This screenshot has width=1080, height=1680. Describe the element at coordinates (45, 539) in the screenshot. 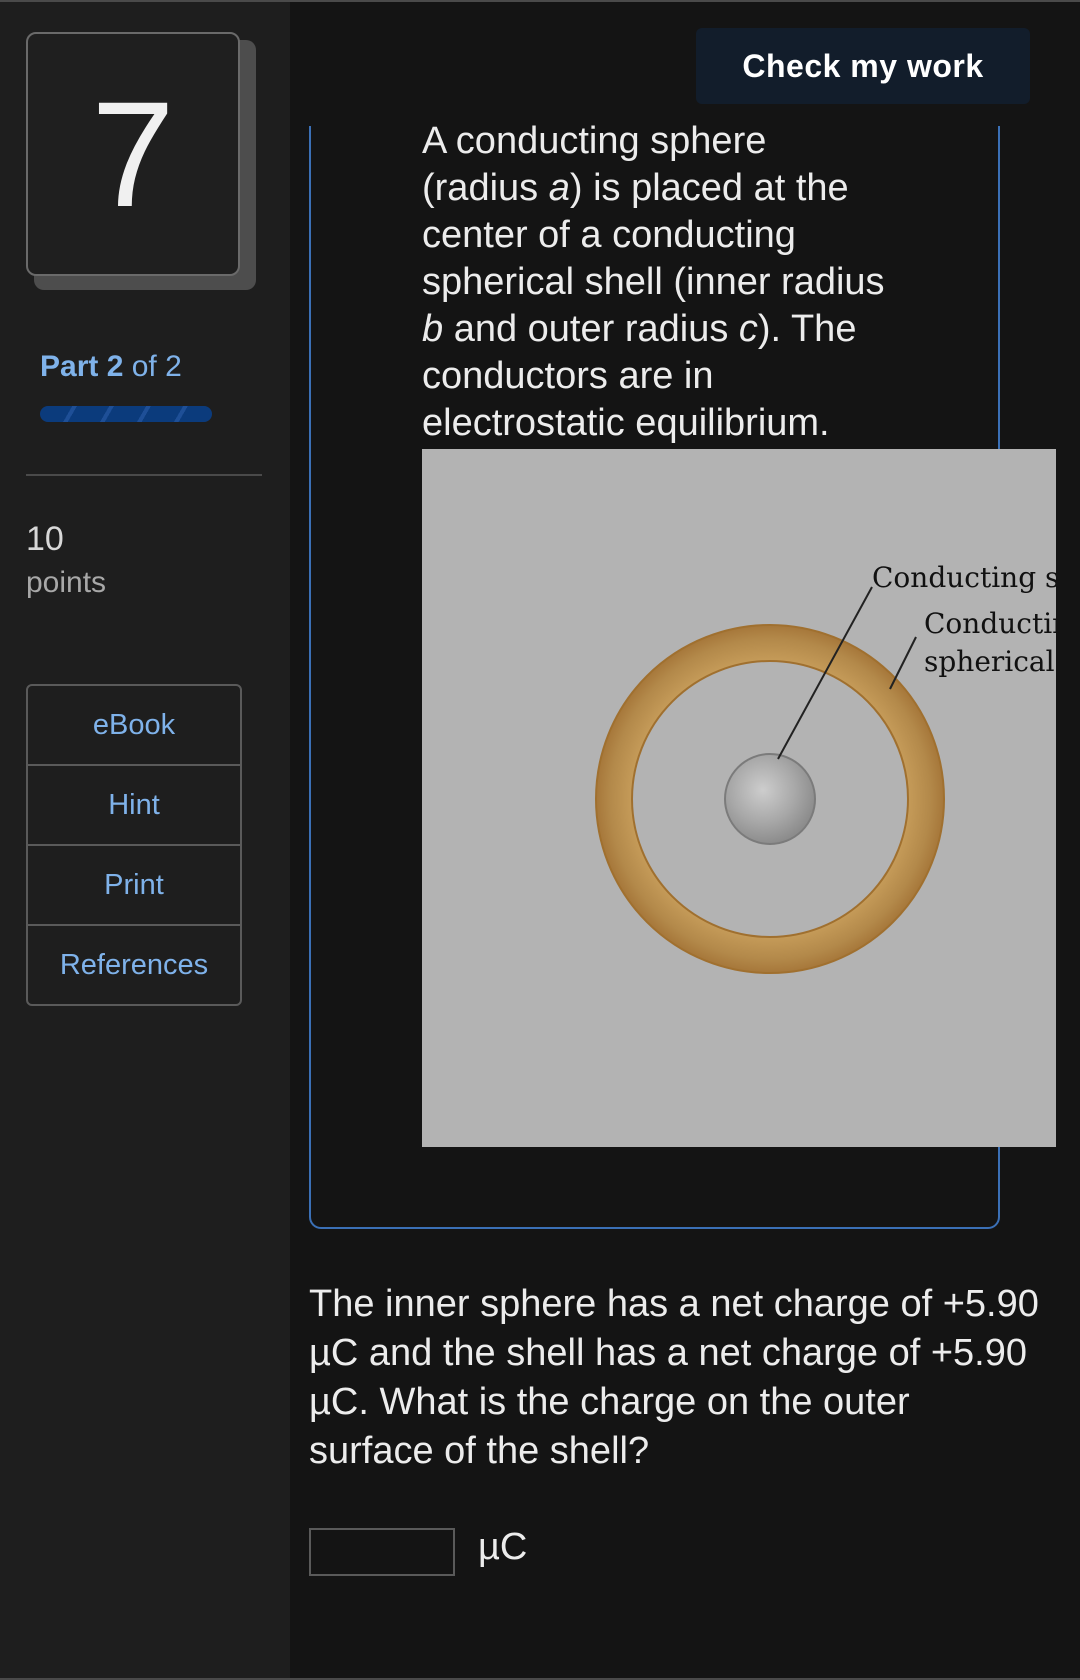

I see `points-value: 10` at that location.